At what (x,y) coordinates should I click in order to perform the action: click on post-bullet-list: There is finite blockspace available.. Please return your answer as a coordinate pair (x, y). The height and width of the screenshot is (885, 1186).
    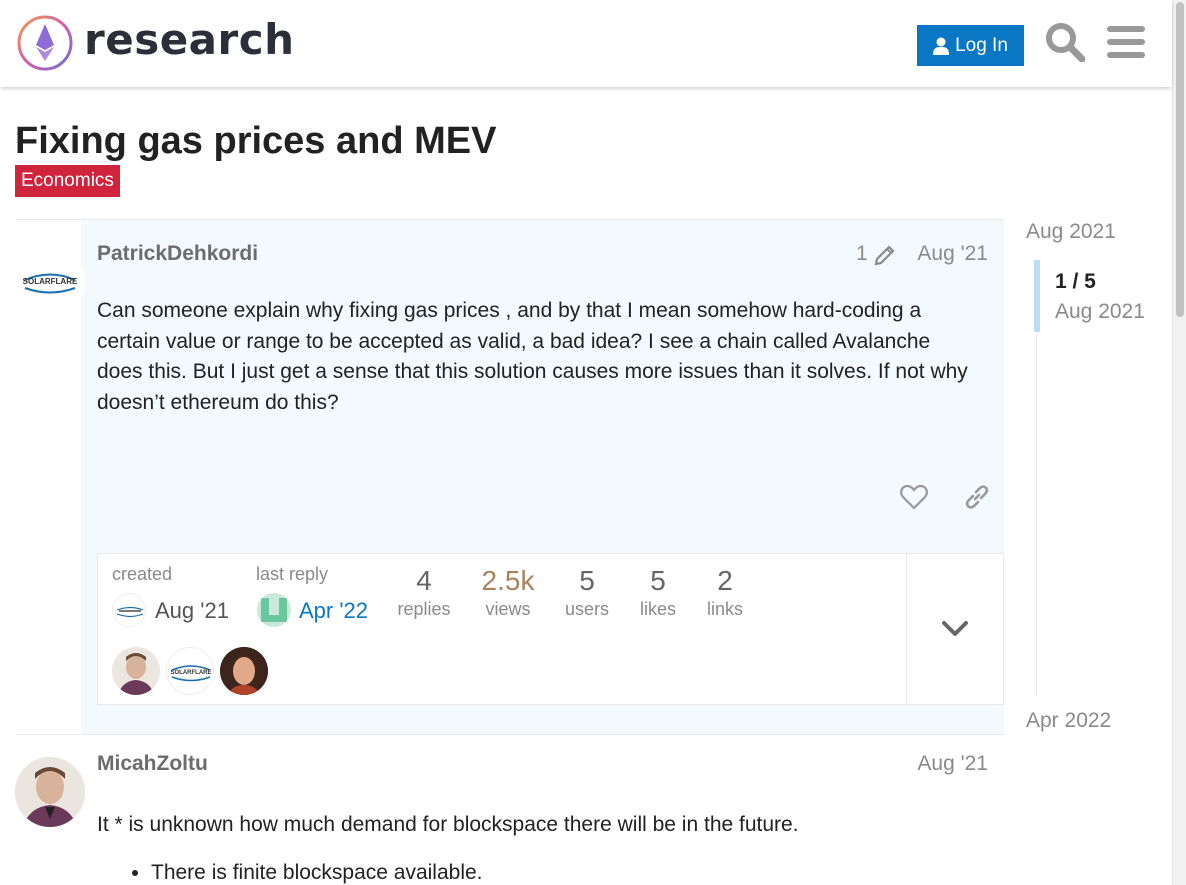
    Looking at the image, I should click on (317, 873).